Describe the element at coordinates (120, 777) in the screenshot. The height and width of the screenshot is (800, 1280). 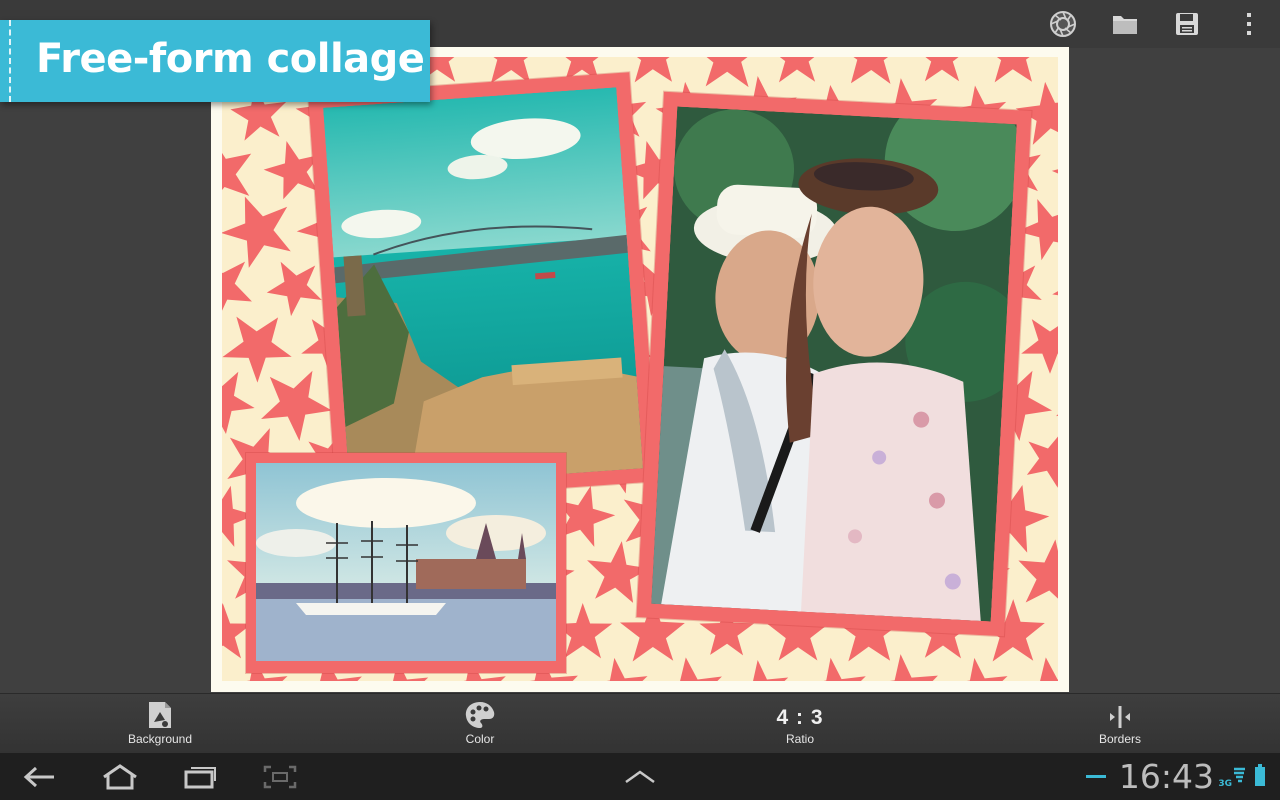
I see `home-icon` at that location.